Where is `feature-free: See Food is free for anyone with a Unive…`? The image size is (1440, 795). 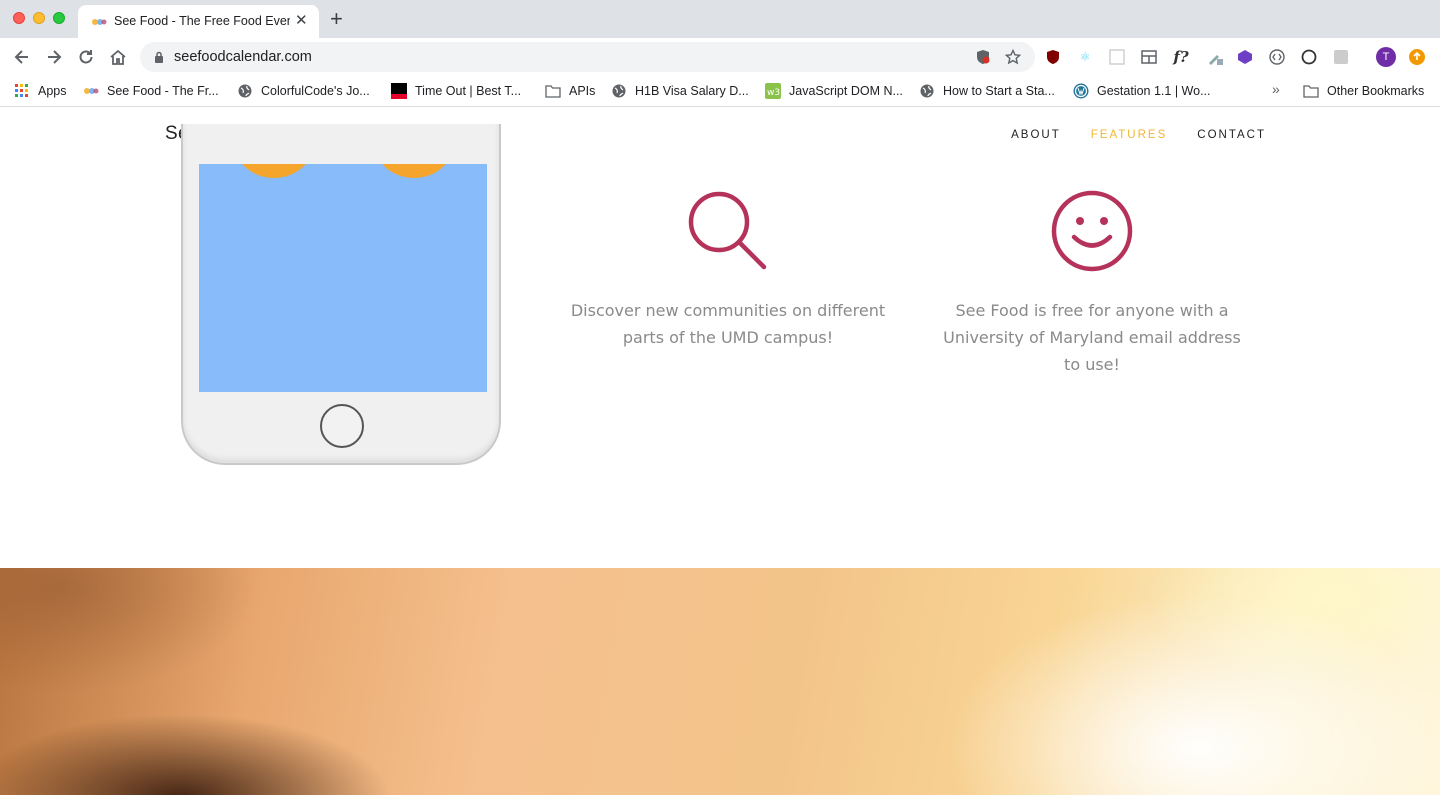 feature-free: See Food is free for anyone with a Unive… is located at coordinates (1092, 283).